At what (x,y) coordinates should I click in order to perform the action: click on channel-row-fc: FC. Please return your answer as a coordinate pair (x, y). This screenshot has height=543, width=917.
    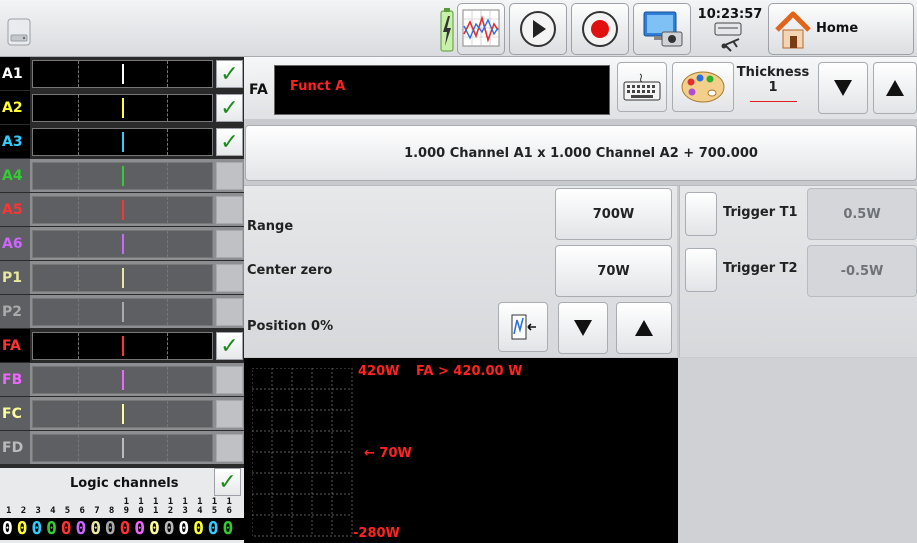
    Looking at the image, I should click on (122, 413).